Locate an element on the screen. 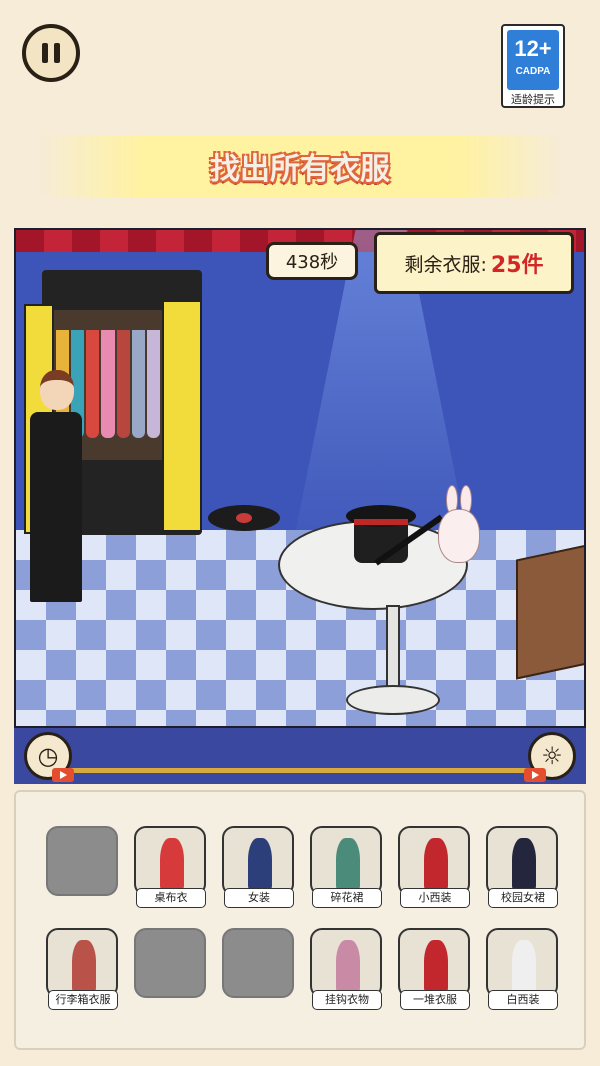 The image size is (600, 1066). found-item-slot: 校园女裙 is located at coordinates (521, 867).